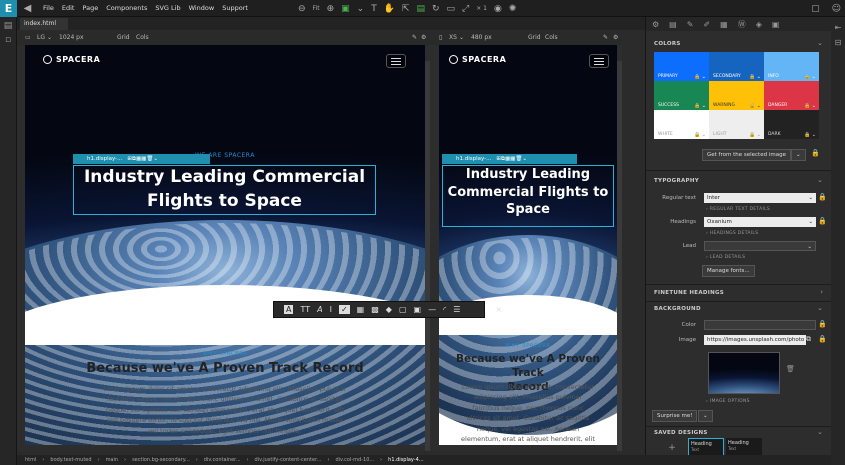 Image resolution: width=845 pixels, height=465 pixels. What do you see at coordinates (331, 9) in the screenshot?
I see `zoom-in-icon: ⊕` at bounding box center [331, 9].